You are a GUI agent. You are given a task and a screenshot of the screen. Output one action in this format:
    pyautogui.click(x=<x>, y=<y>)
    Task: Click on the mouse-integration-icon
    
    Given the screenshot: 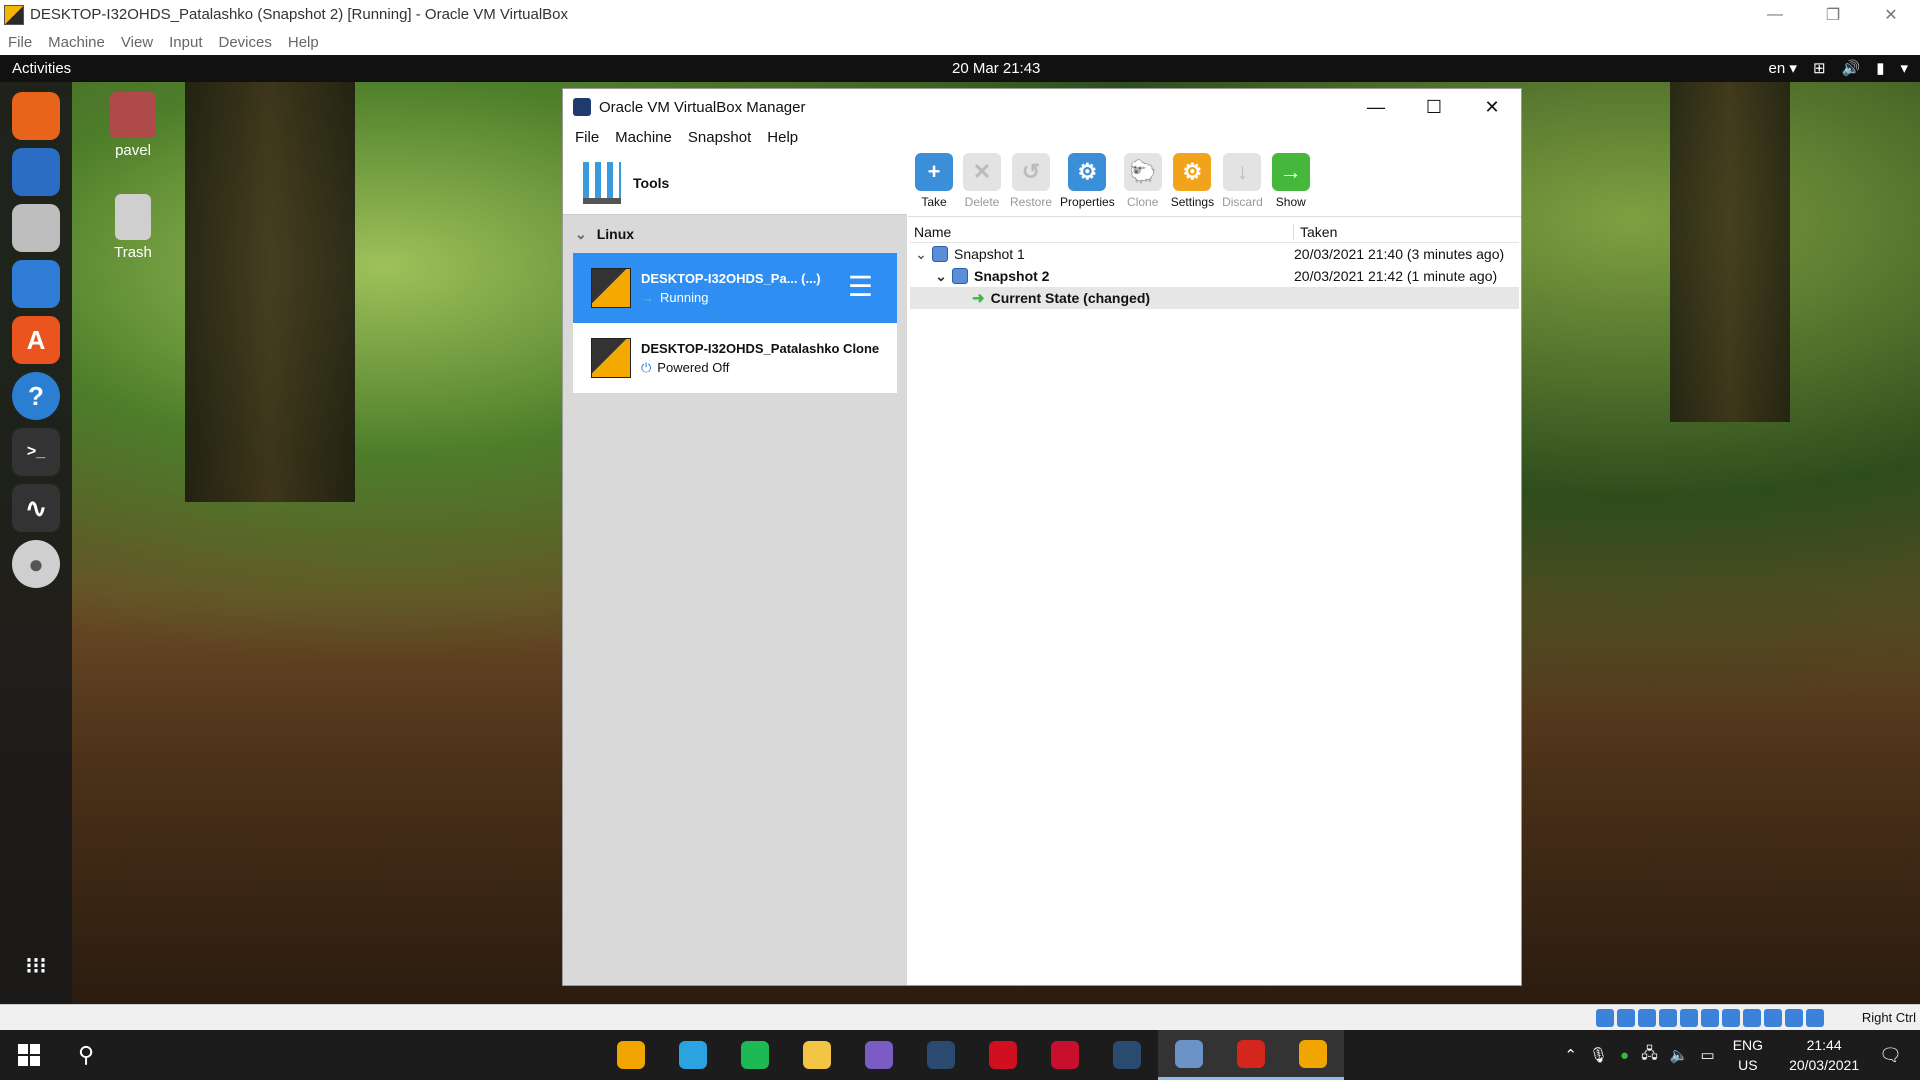 What is the action you would take?
    pyautogui.click(x=1794, y=1018)
    